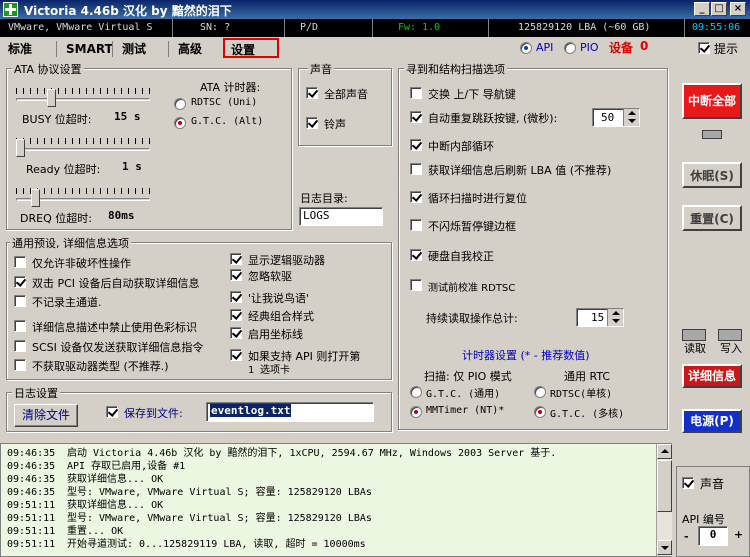  Describe the element at coordinates (731, 348) in the screenshot. I see `write-label: 写入` at that location.